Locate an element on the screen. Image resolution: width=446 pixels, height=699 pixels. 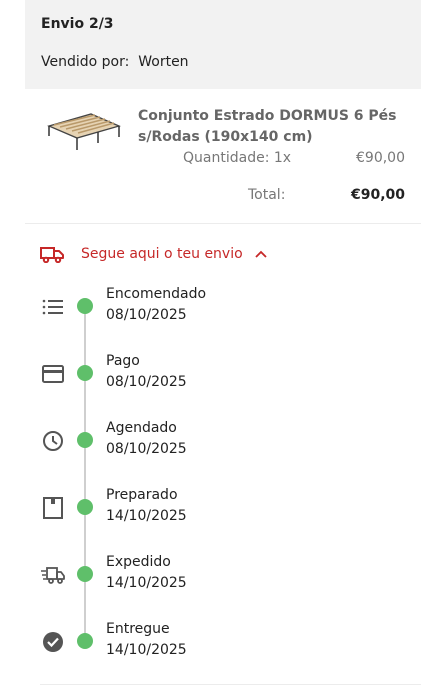
timeline-step-encomendado: Encomendado 08/10/2025 is located at coordinates (223, 308).